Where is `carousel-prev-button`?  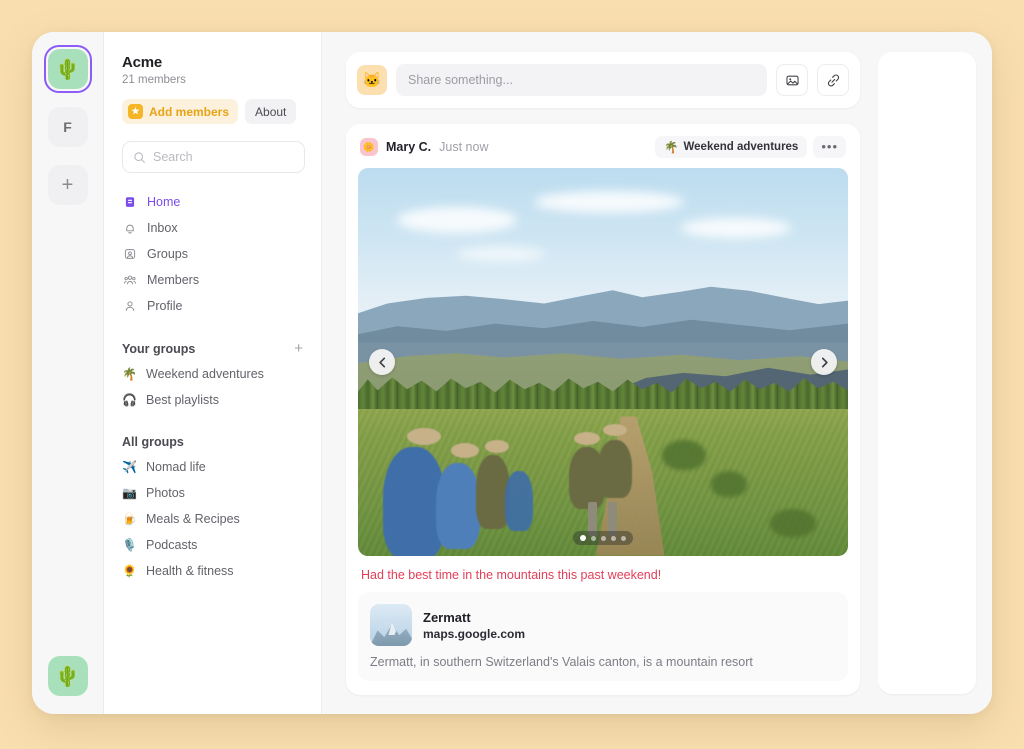 carousel-prev-button is located at coordinates (382, 362).